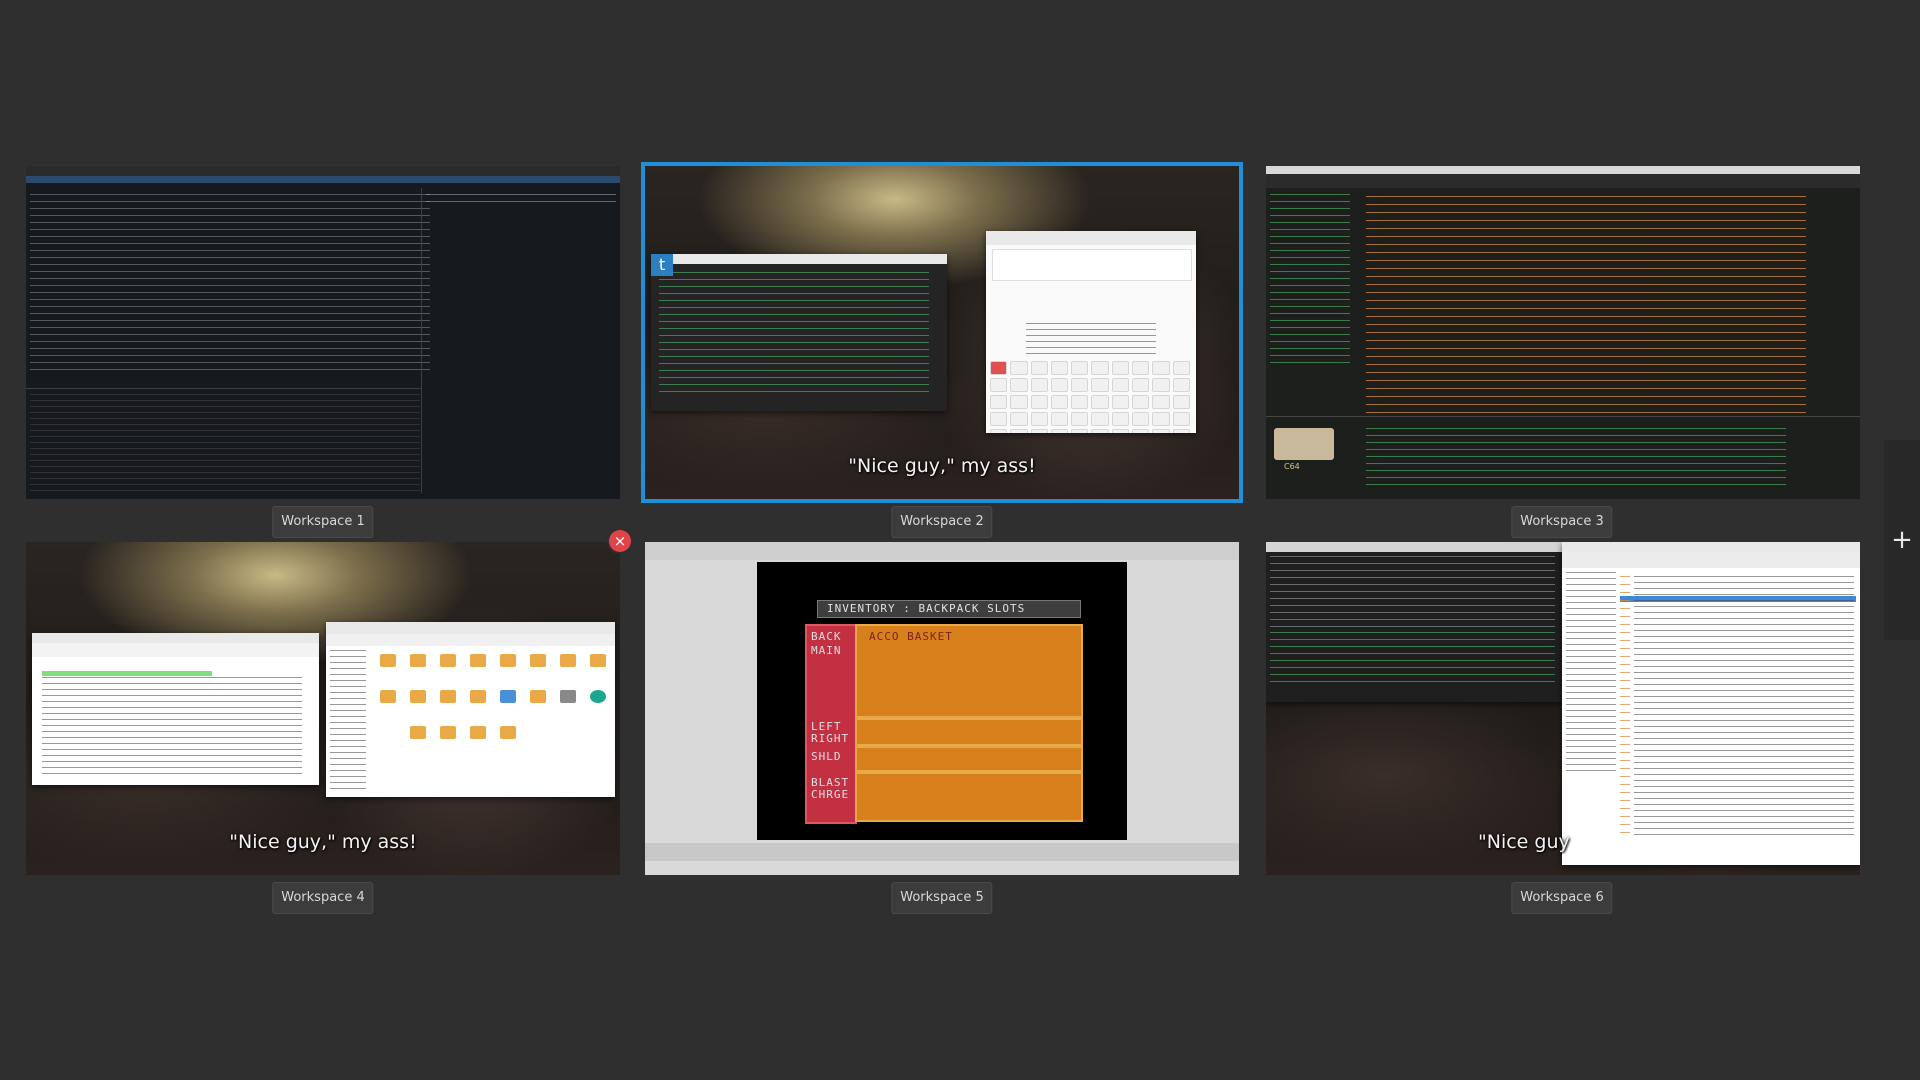 The width and height of the screenshot is (1920, 1080). What do you see at coordinates (1562, 898) in the screenshot?
I see `workspace-6-label: Workspace 6` at bounding box center [1562, 898].